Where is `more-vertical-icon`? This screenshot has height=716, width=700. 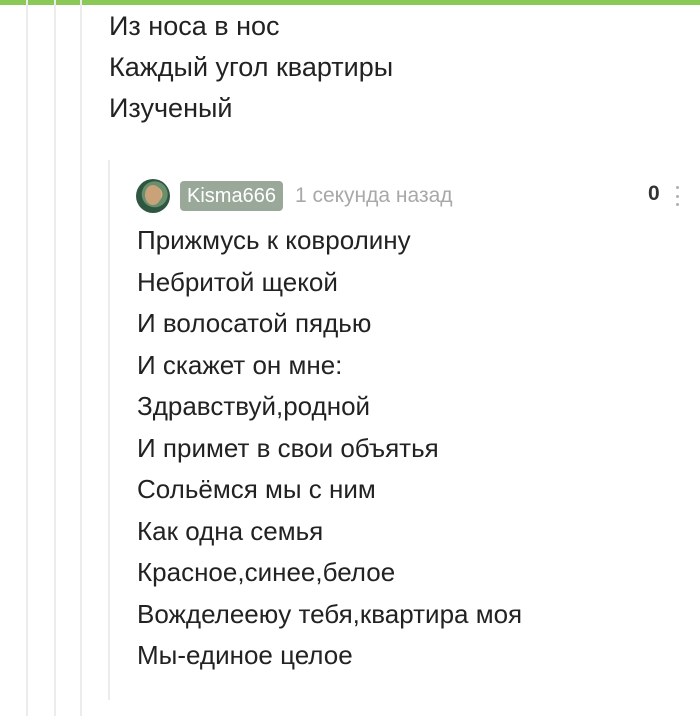
more-vertical-icon is located at coordinates (677, 196).